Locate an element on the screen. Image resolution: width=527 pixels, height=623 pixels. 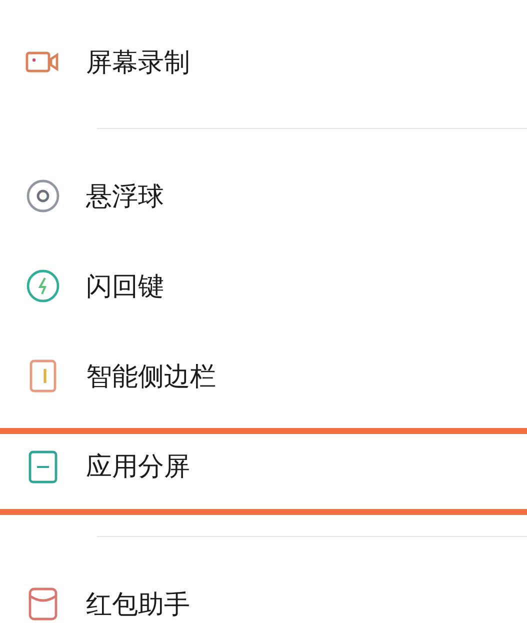
setting-label: 红包助手 is located at coordinates (138, 604).